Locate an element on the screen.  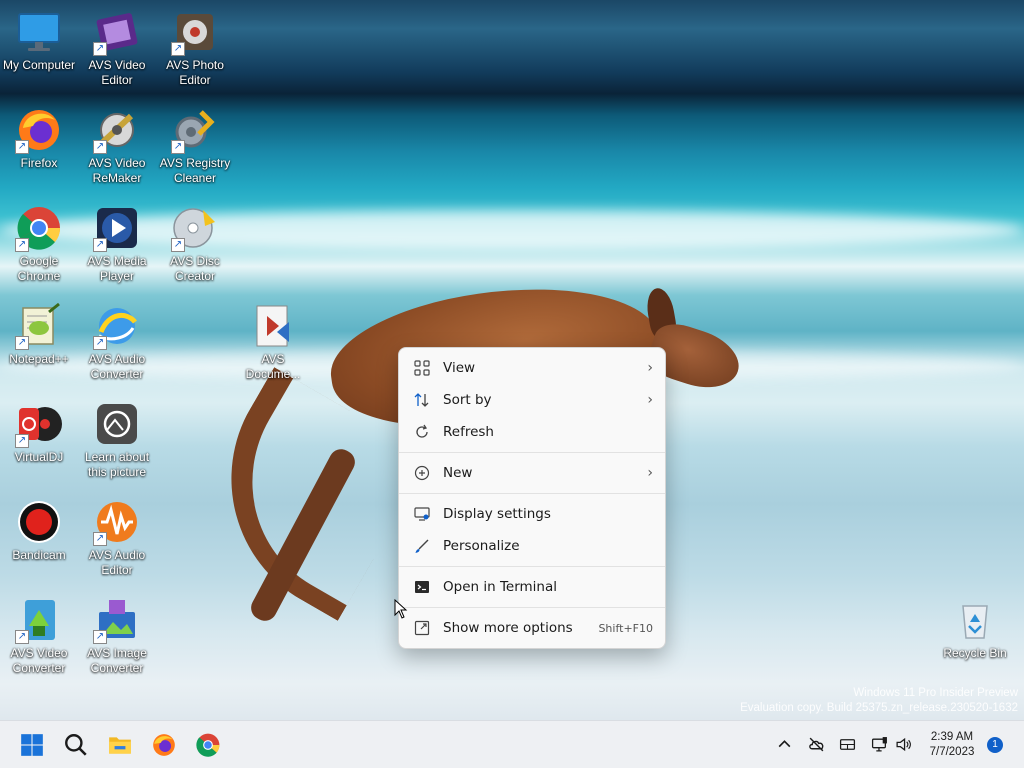
clock-date: 7/7/2023 is located at coordinates (952, 752).